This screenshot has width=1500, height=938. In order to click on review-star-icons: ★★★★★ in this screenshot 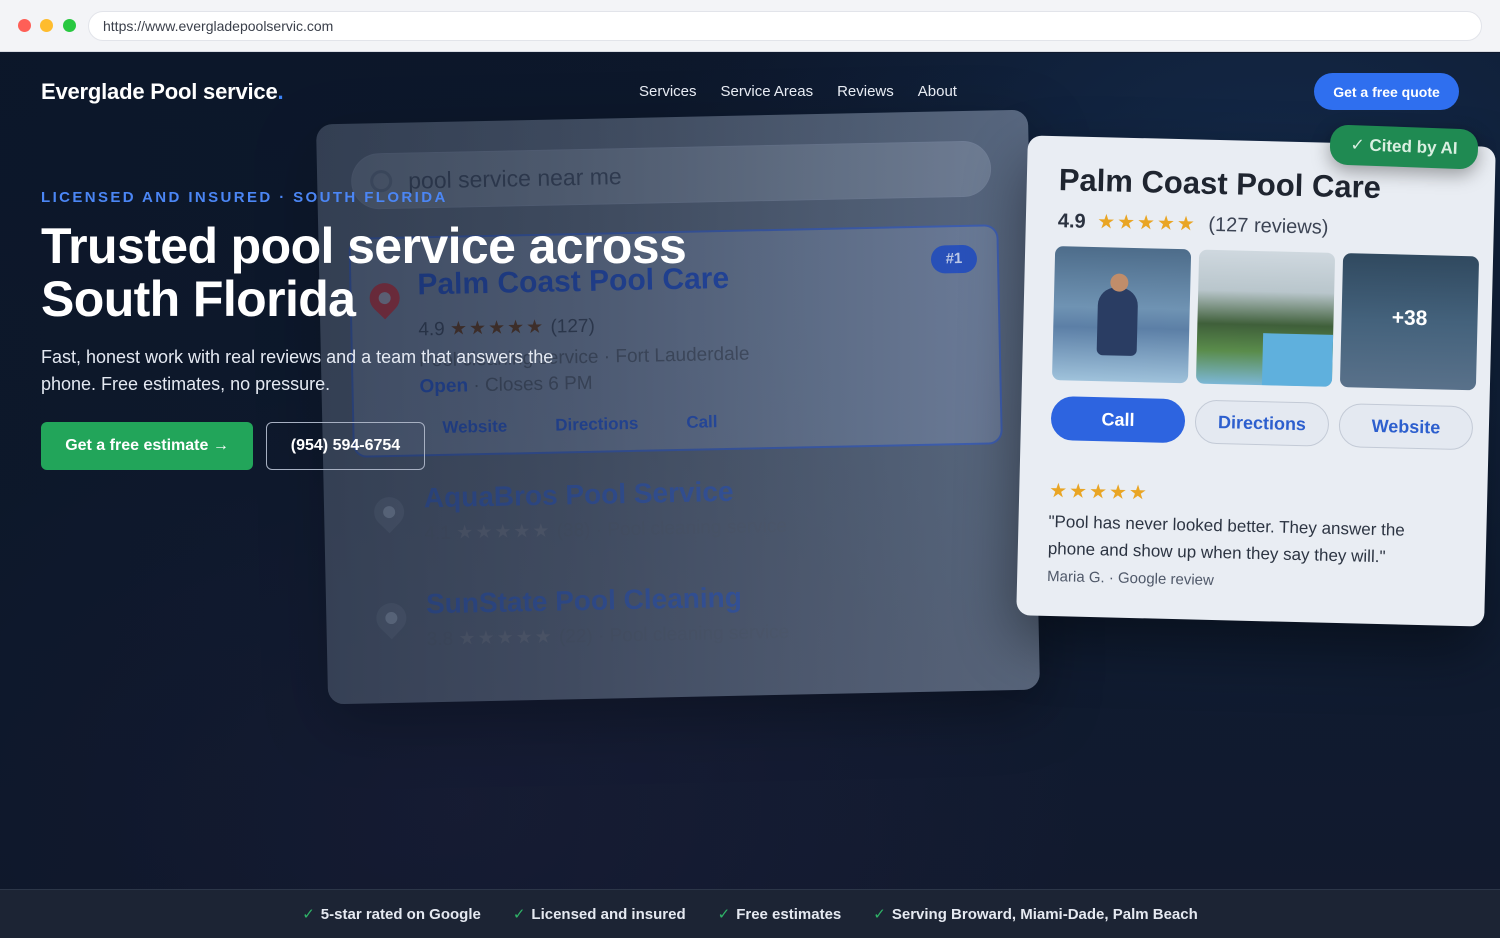, I will do `click(1099, 492)`.